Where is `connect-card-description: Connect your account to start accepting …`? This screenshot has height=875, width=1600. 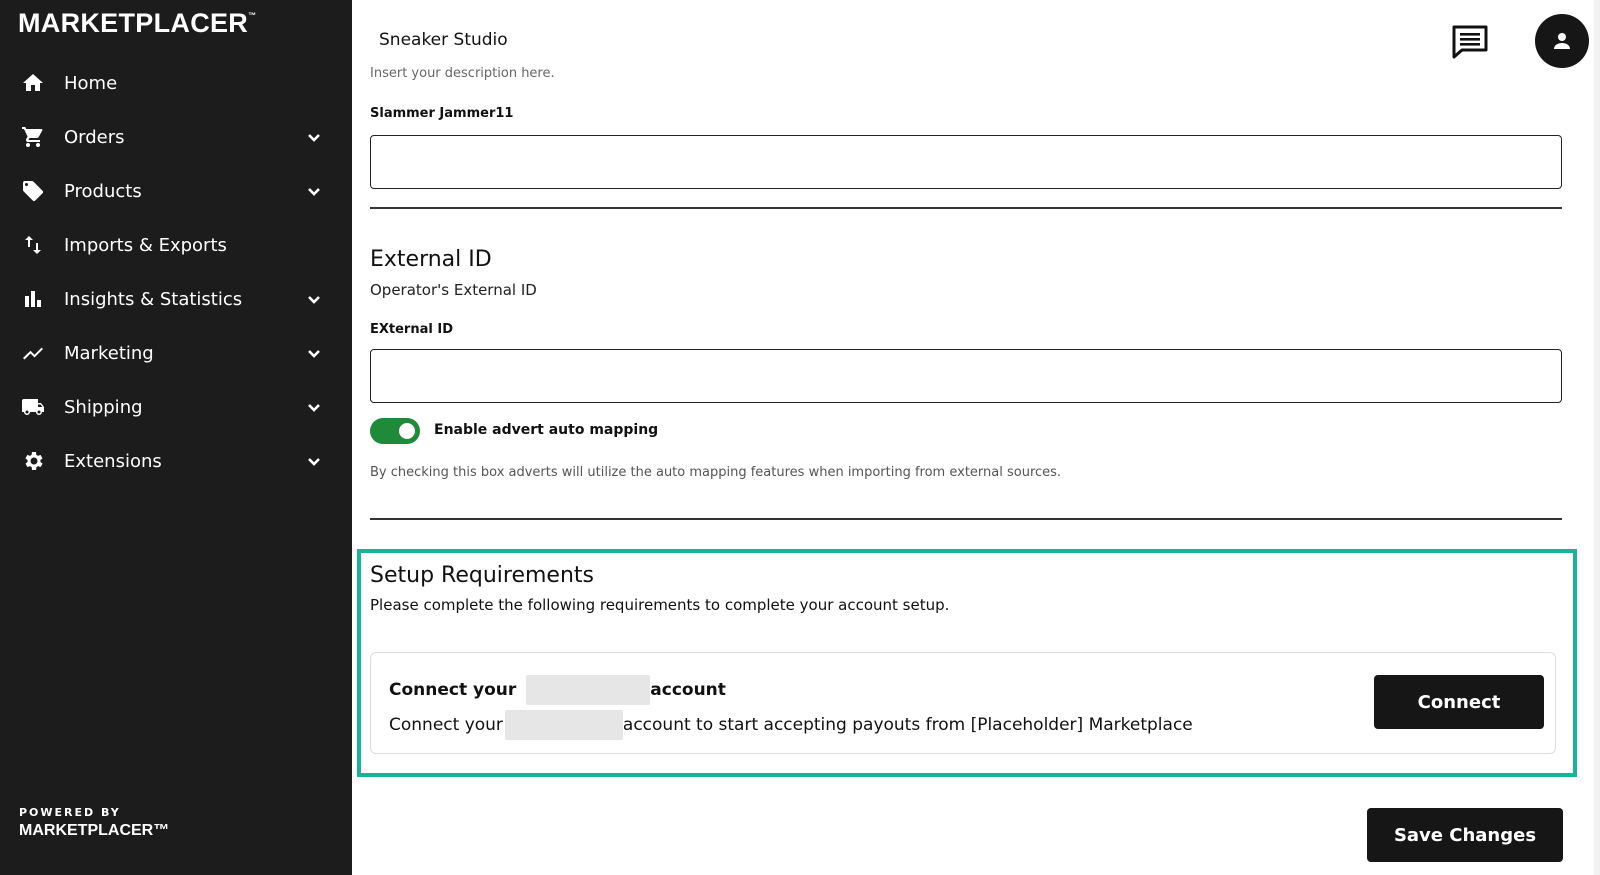 connect-card-description: Connect your account to start accepting … is located at coordinates (791, 725).